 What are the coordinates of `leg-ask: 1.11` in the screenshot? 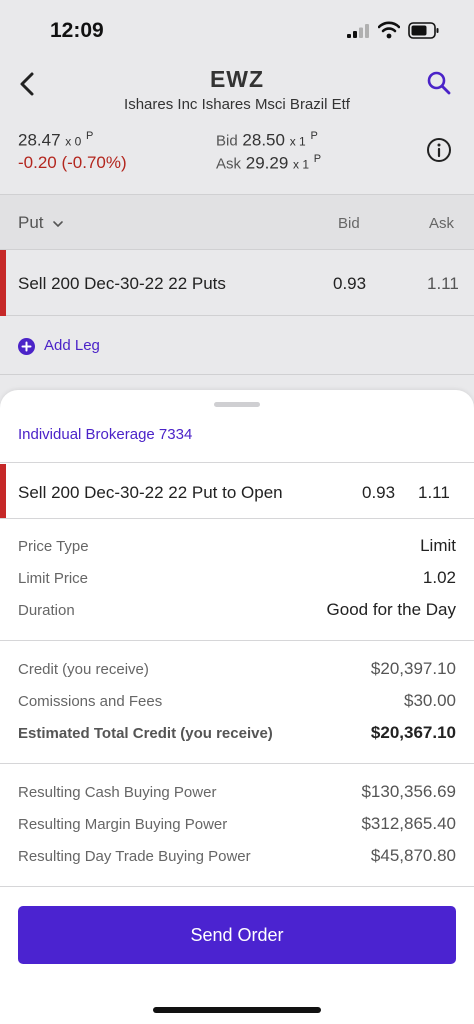 It's located at (443, 283).